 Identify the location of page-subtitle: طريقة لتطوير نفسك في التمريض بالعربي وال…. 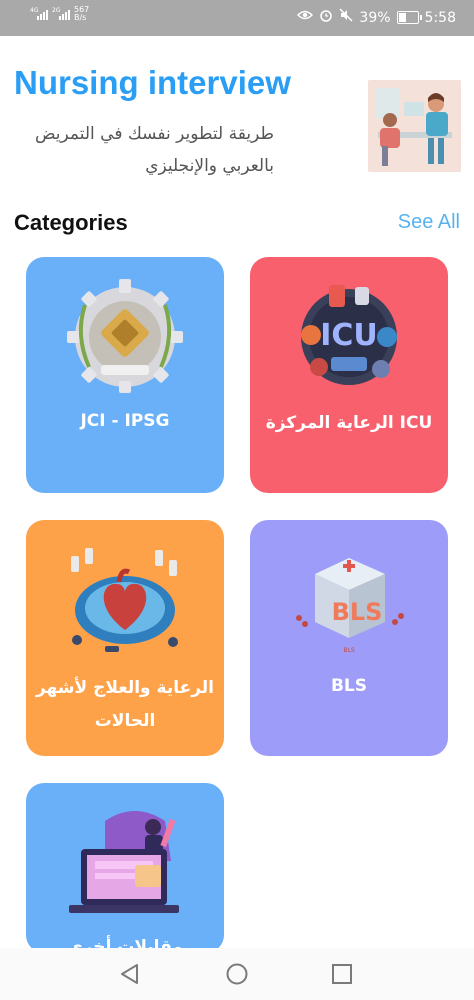
(154, 150).